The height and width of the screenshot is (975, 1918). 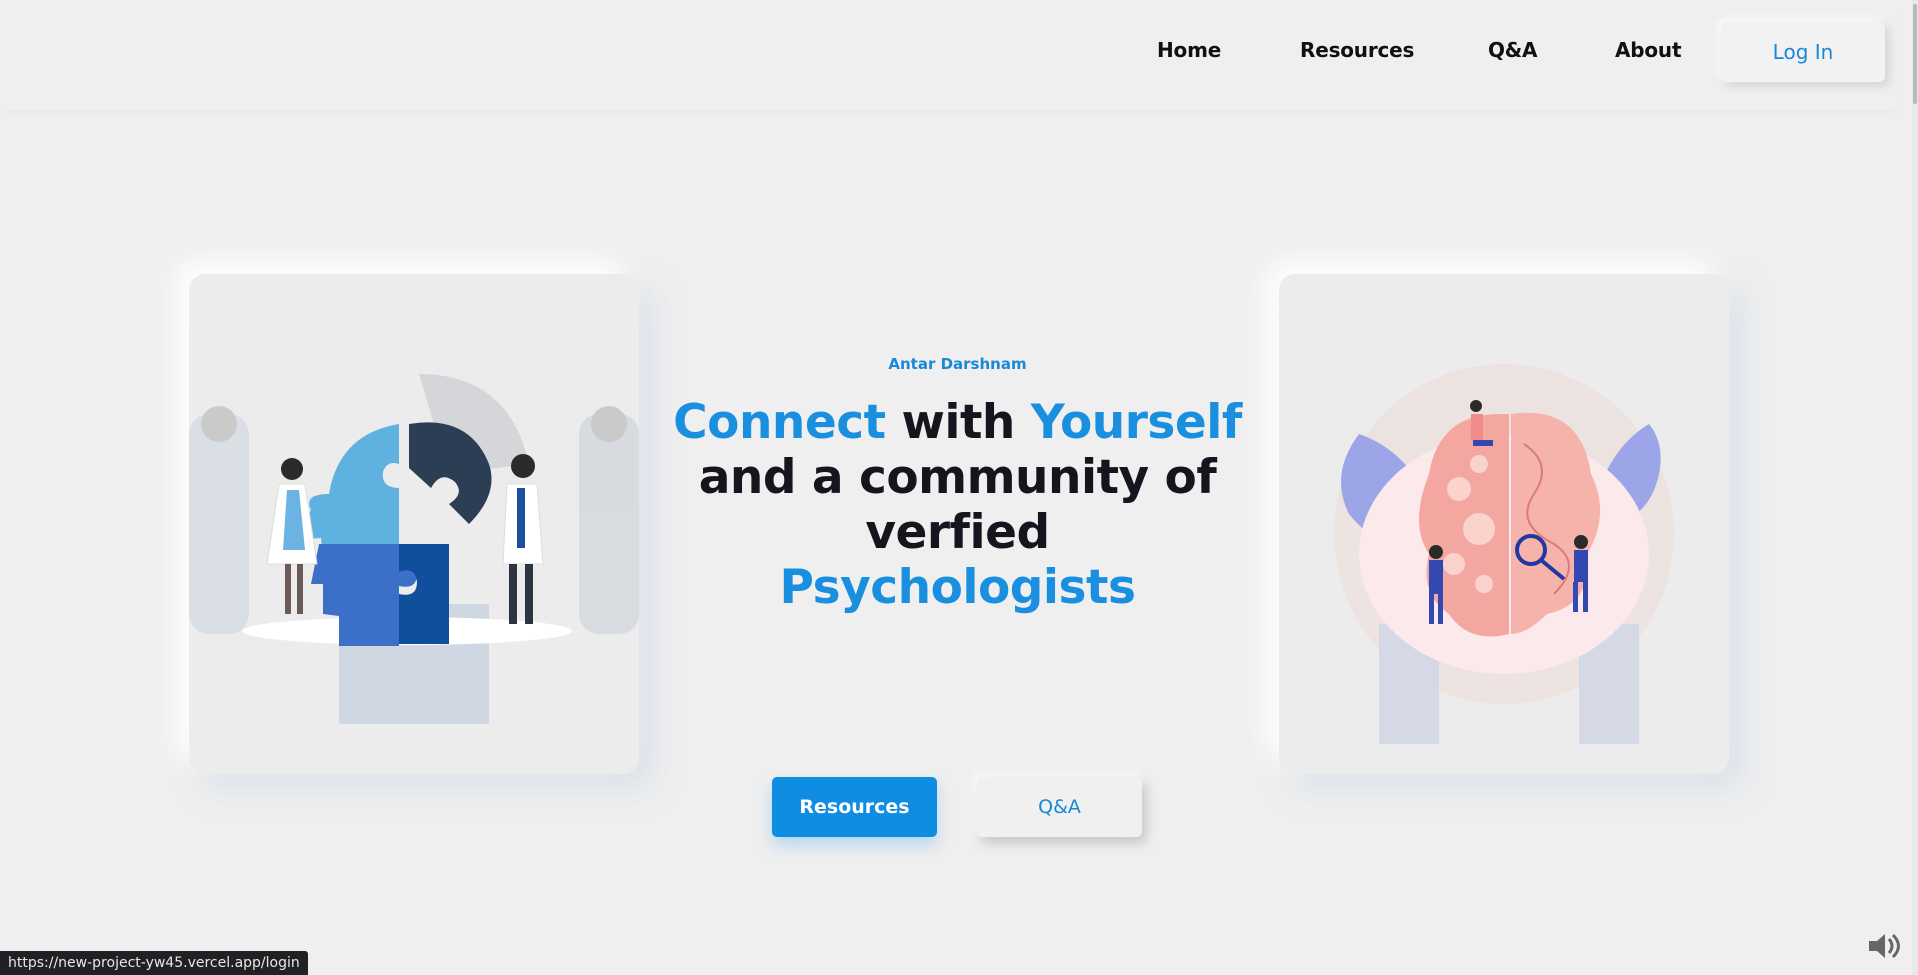 What do you see at coordinates (957, 477) in the screenshot?
I see `headline-line2: and a community of` at bounding box center [957, 477].